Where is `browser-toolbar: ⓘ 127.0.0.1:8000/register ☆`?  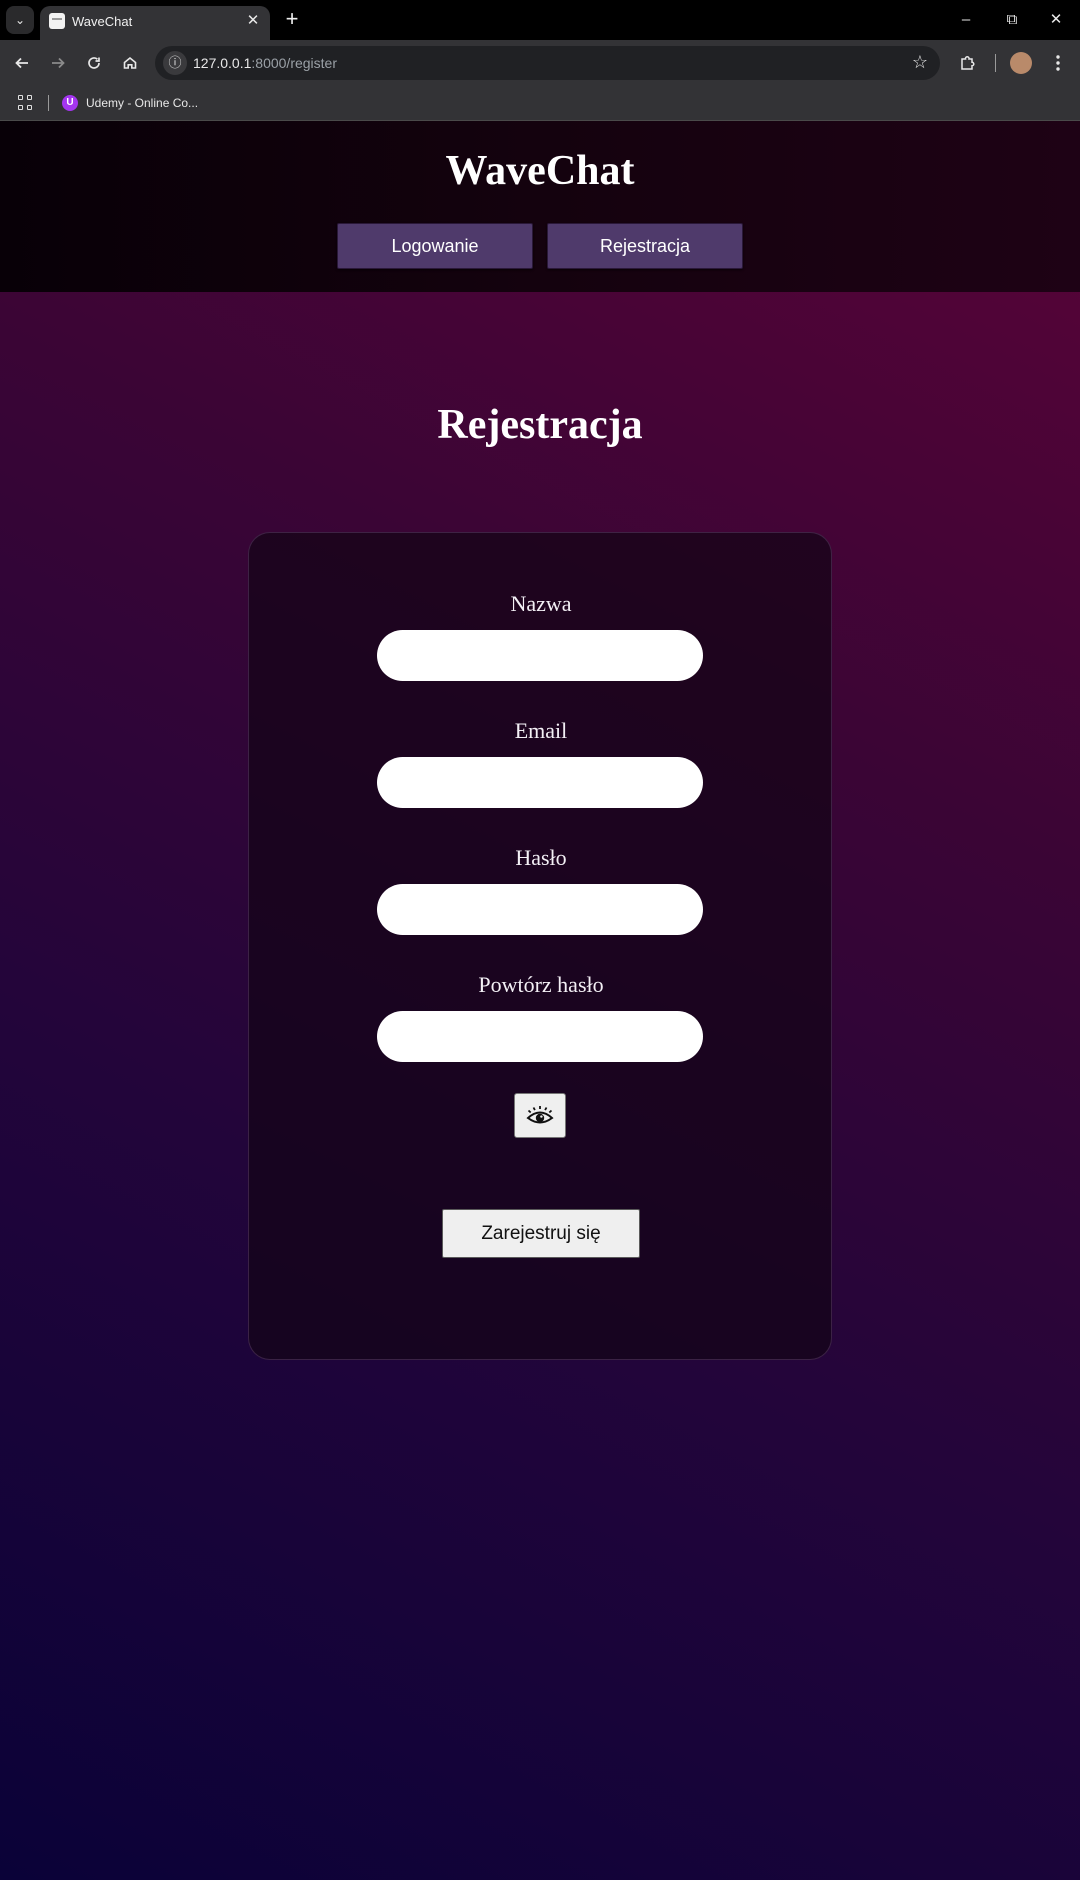
browser-toolbar: ⓘ 127.0.0.1:8000/register ☆ is located at coordinates (540, 63).